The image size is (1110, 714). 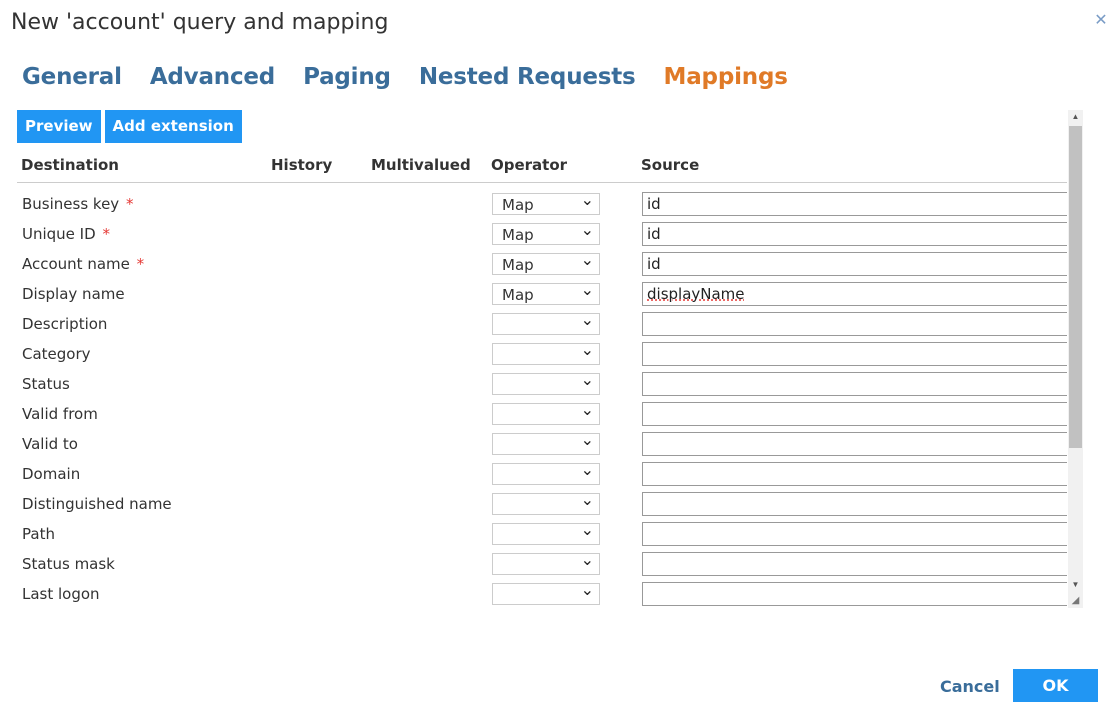 I want to click on table-row: Last logon ⌄, so click(x=542, y=593).